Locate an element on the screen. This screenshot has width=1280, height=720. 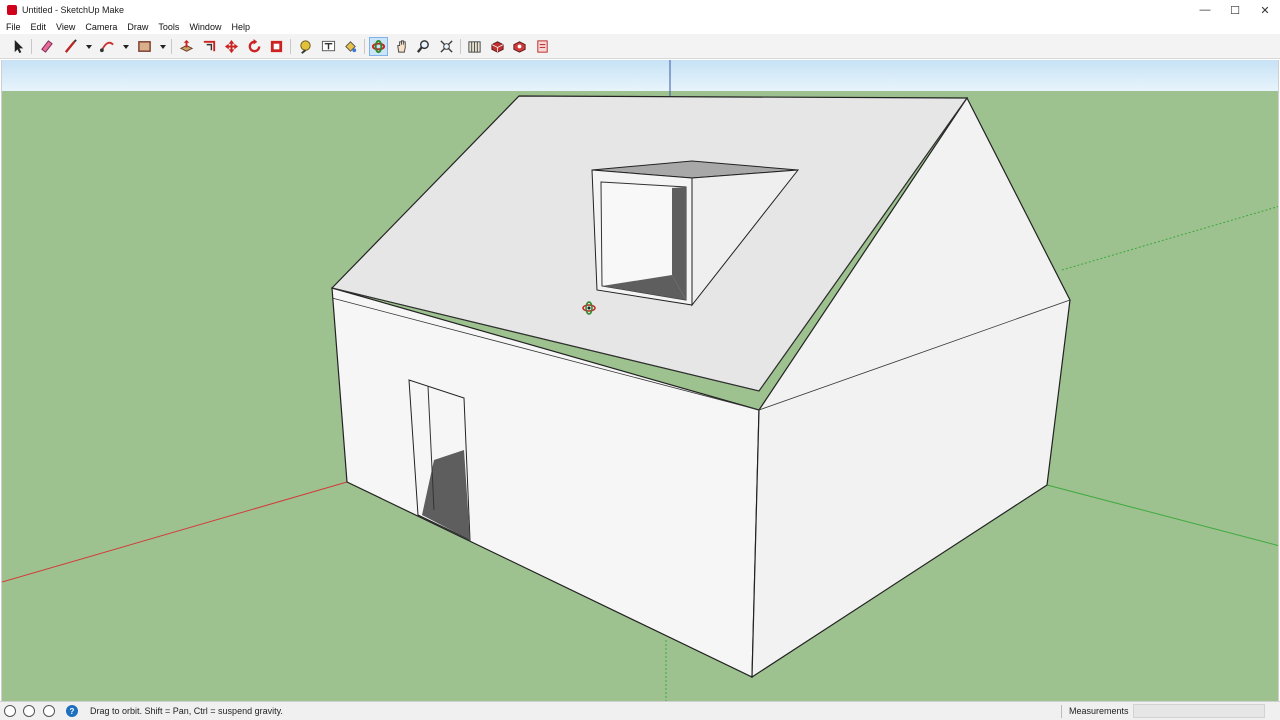
extension-warehouse-button is located at coordinates (519, 46).